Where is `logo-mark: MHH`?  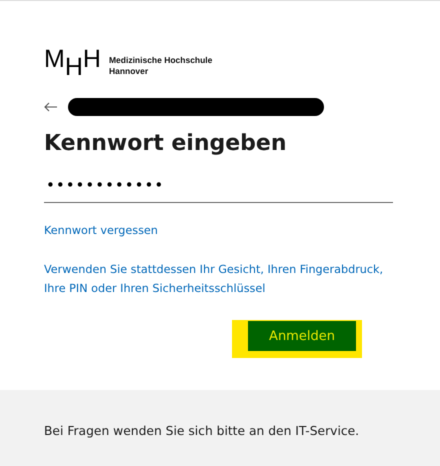 logo-mark: MHH is located at coordinates (72, 64).